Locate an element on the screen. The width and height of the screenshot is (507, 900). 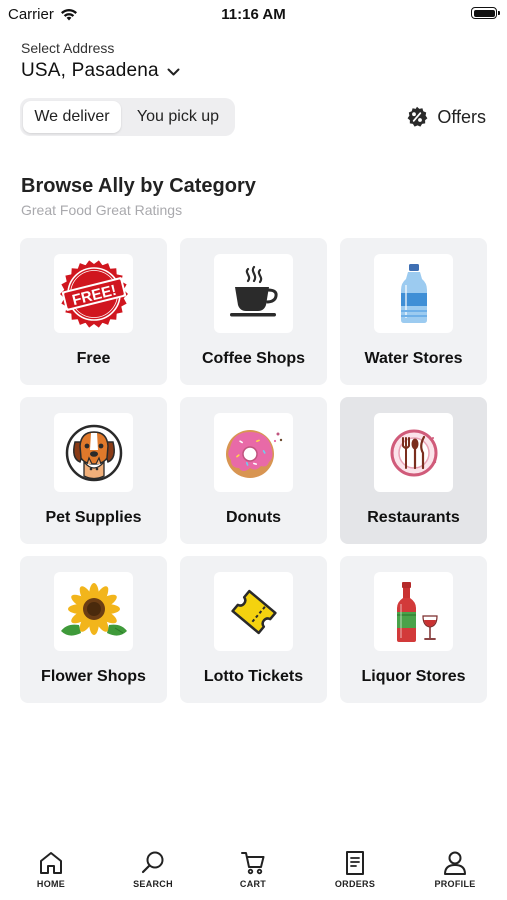
delivery-mode-toggle: We deliver You pick up is located at coordinates (127, 117).